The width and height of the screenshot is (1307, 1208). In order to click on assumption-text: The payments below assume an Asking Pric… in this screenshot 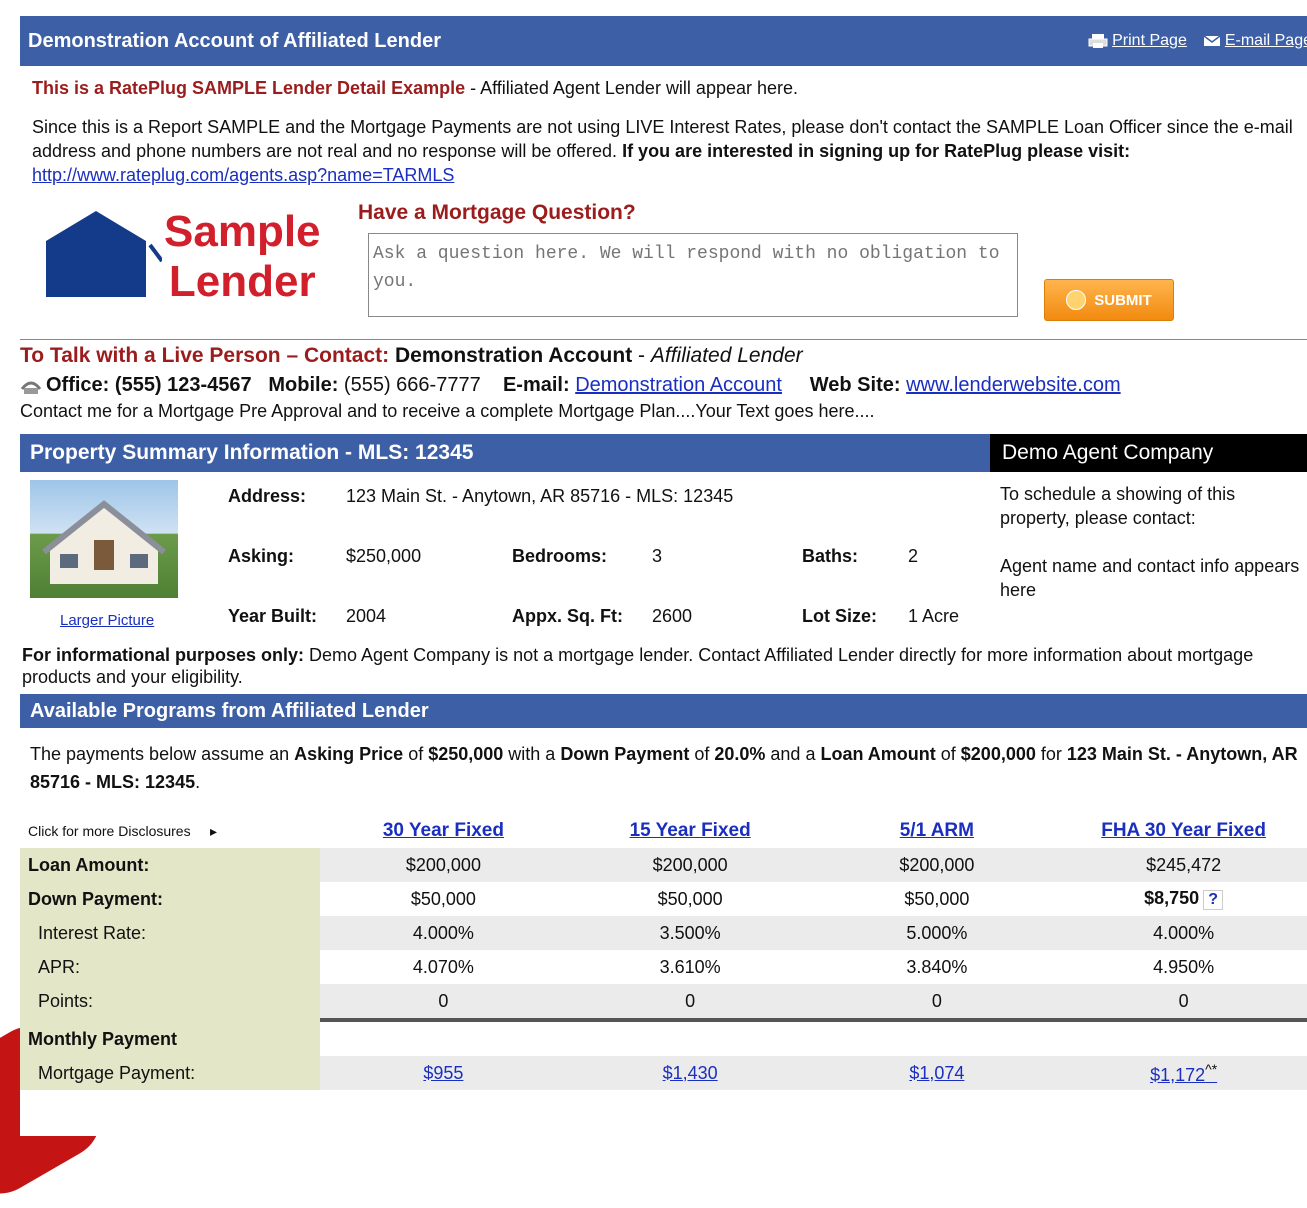, I will do `click(663, 768)`.